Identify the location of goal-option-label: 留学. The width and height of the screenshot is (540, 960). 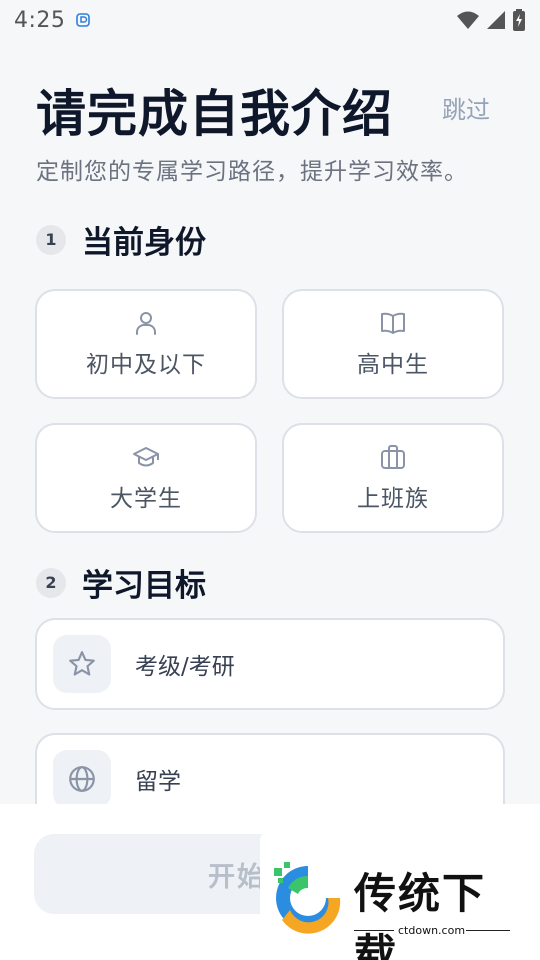
(158, 782).